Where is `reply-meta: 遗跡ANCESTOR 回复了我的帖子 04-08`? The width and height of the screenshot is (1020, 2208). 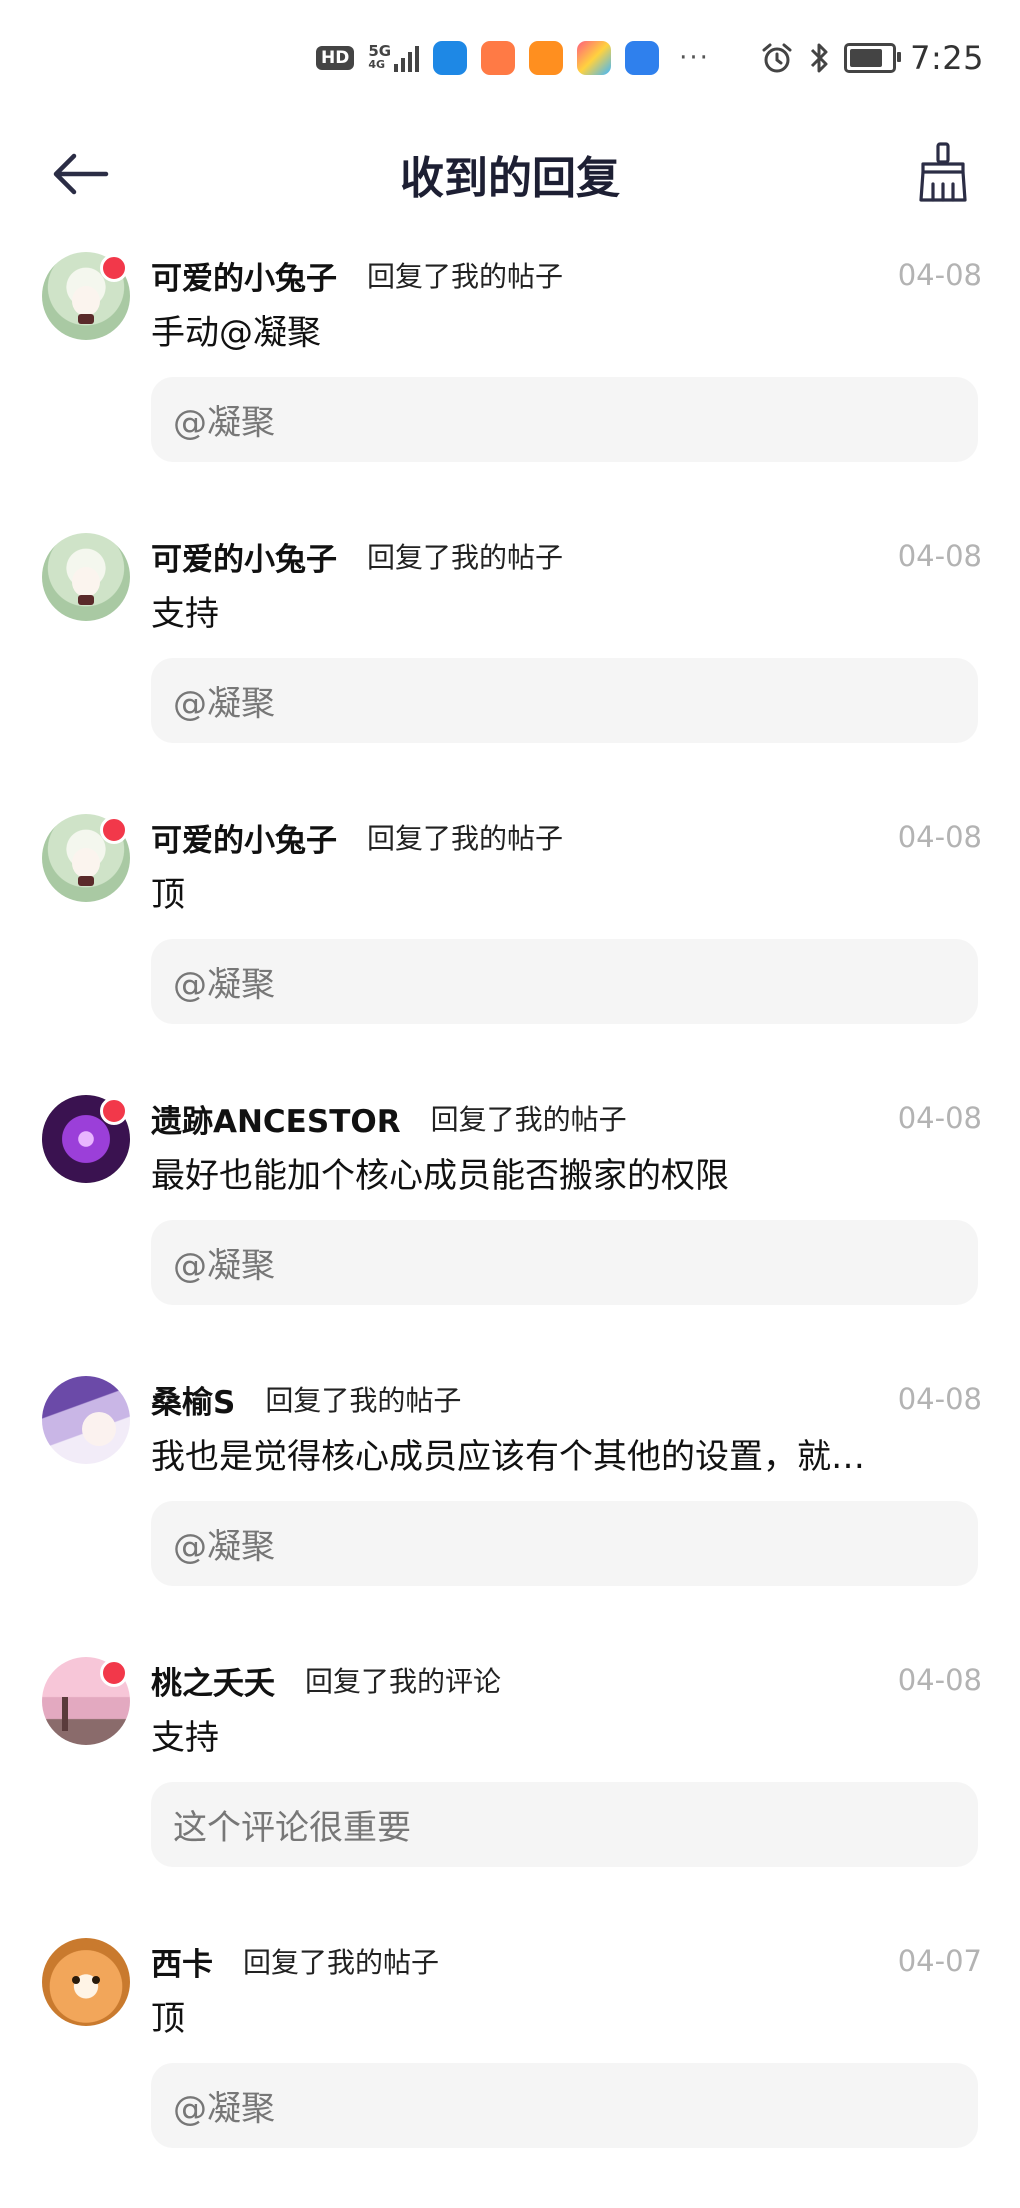
reply-meta: 遗跡ANCESTOR 回复了我的帖子 04-08 is located at coordinates (566, 1118).